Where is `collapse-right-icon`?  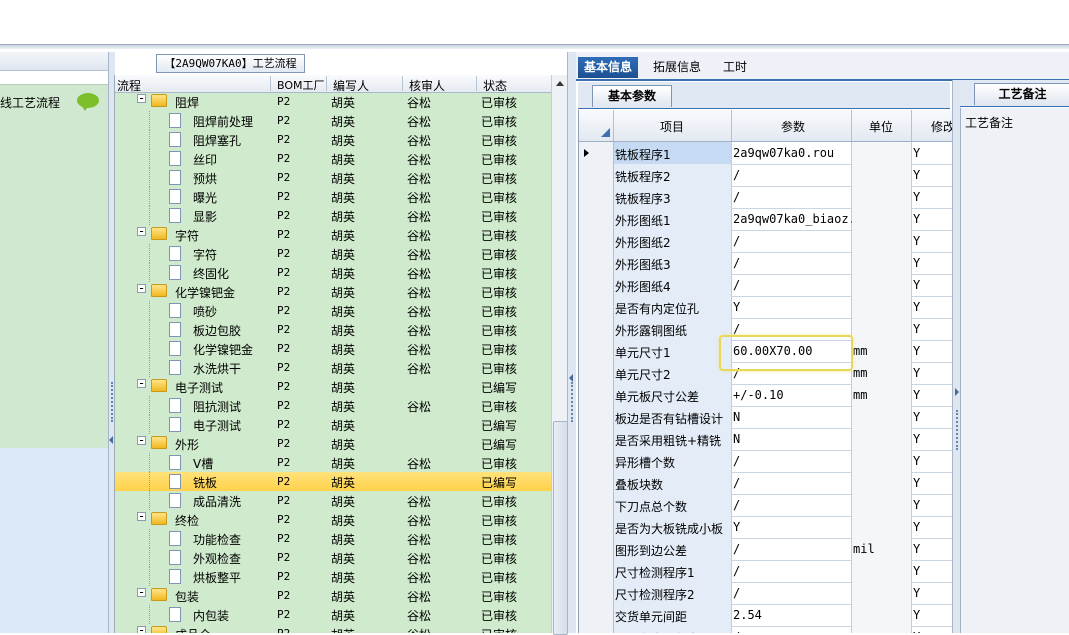
collapse-right-icon is located at coordinates (957, 392).